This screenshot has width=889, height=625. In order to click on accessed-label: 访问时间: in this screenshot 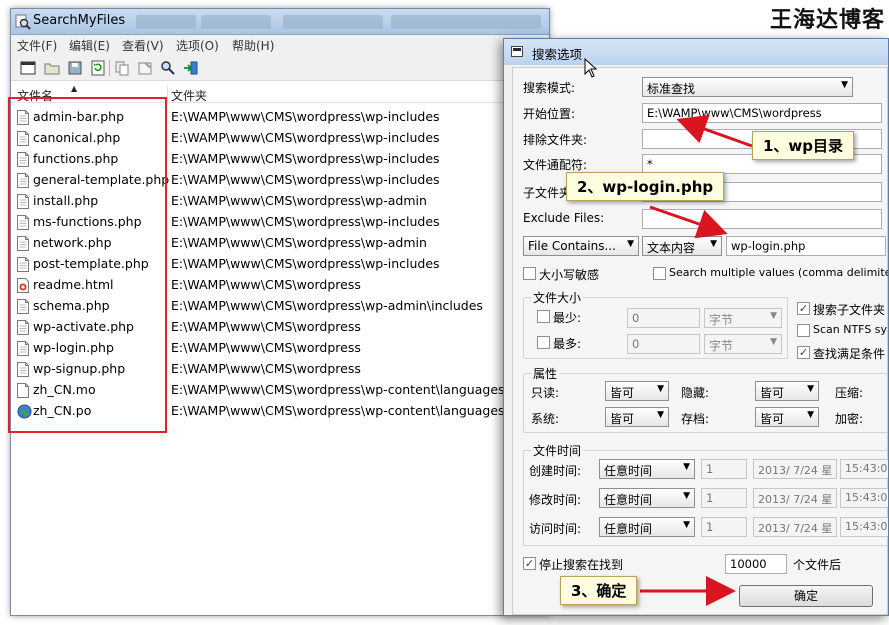, I will do `click(555, 529)`.